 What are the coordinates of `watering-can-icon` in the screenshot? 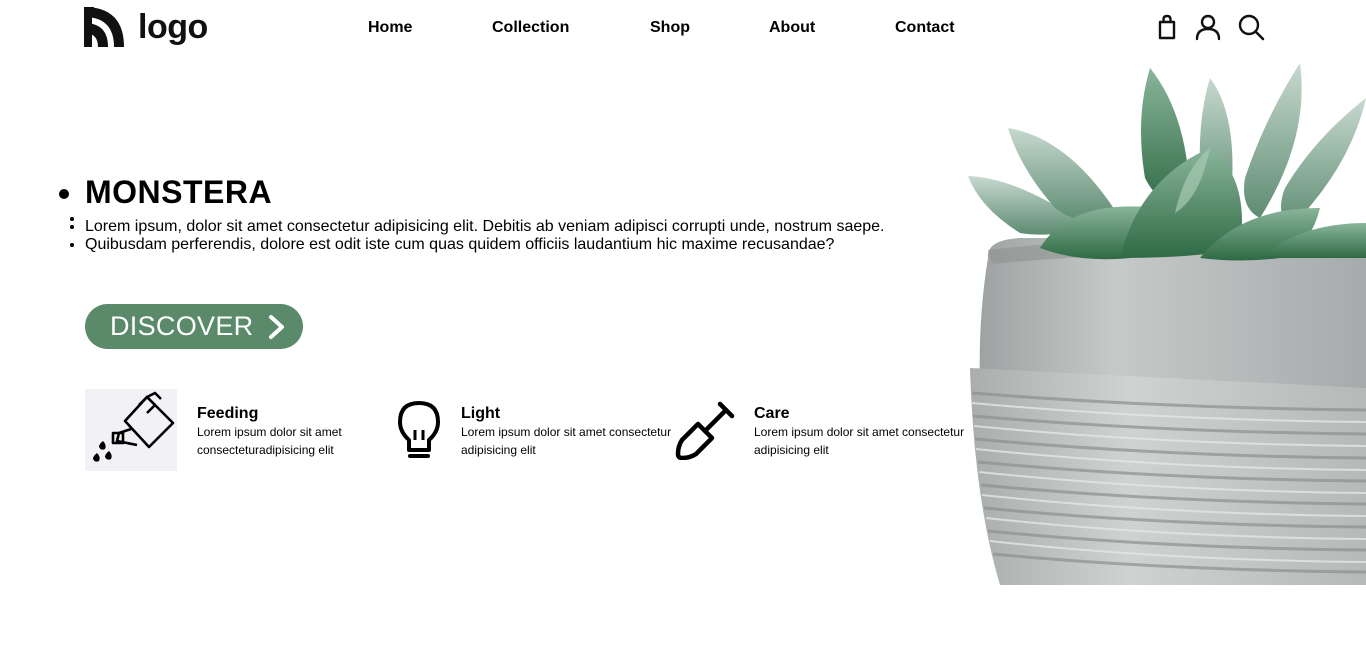 It's located at (131, 430).